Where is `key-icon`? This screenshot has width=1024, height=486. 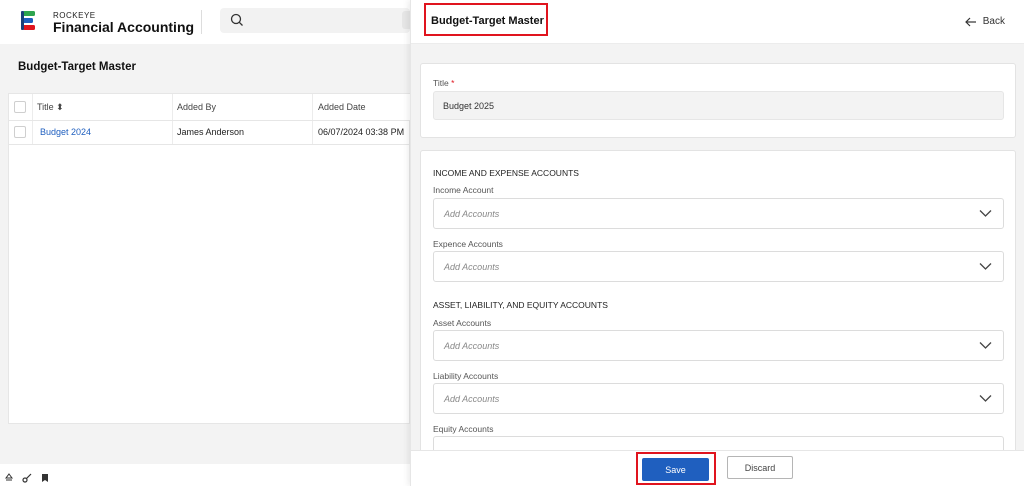 key-icon is located at coordinates (27, 478).